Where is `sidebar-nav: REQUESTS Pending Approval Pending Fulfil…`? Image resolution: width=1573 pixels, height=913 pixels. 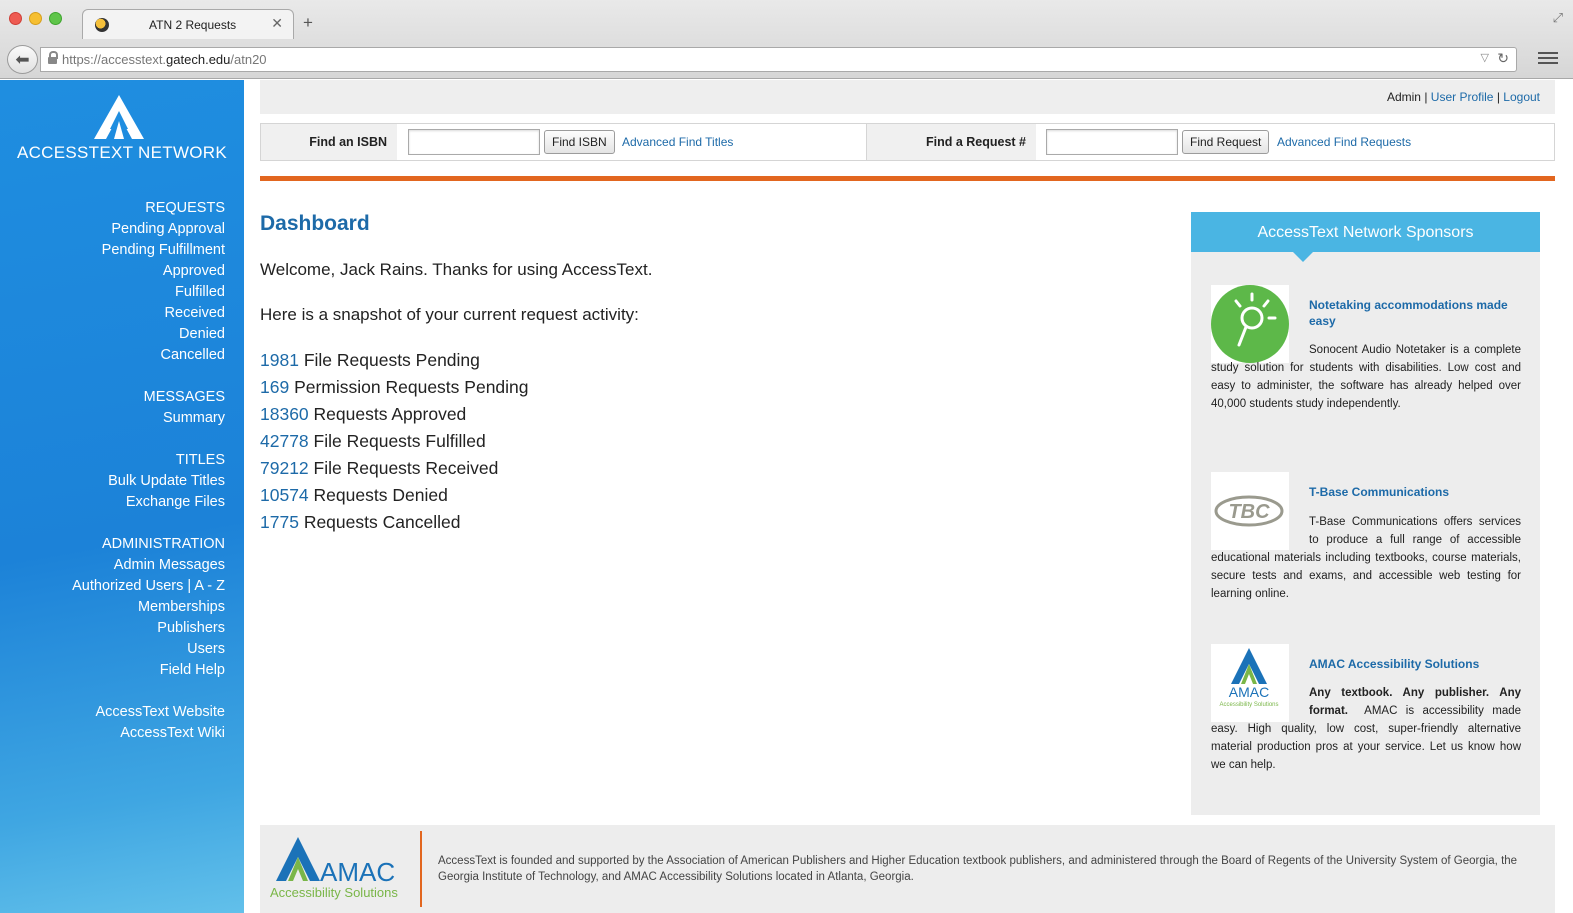 sidebar-nav: REQUESTS Pending Approval Pending Fulfil… is located at coordinates (148, 471).